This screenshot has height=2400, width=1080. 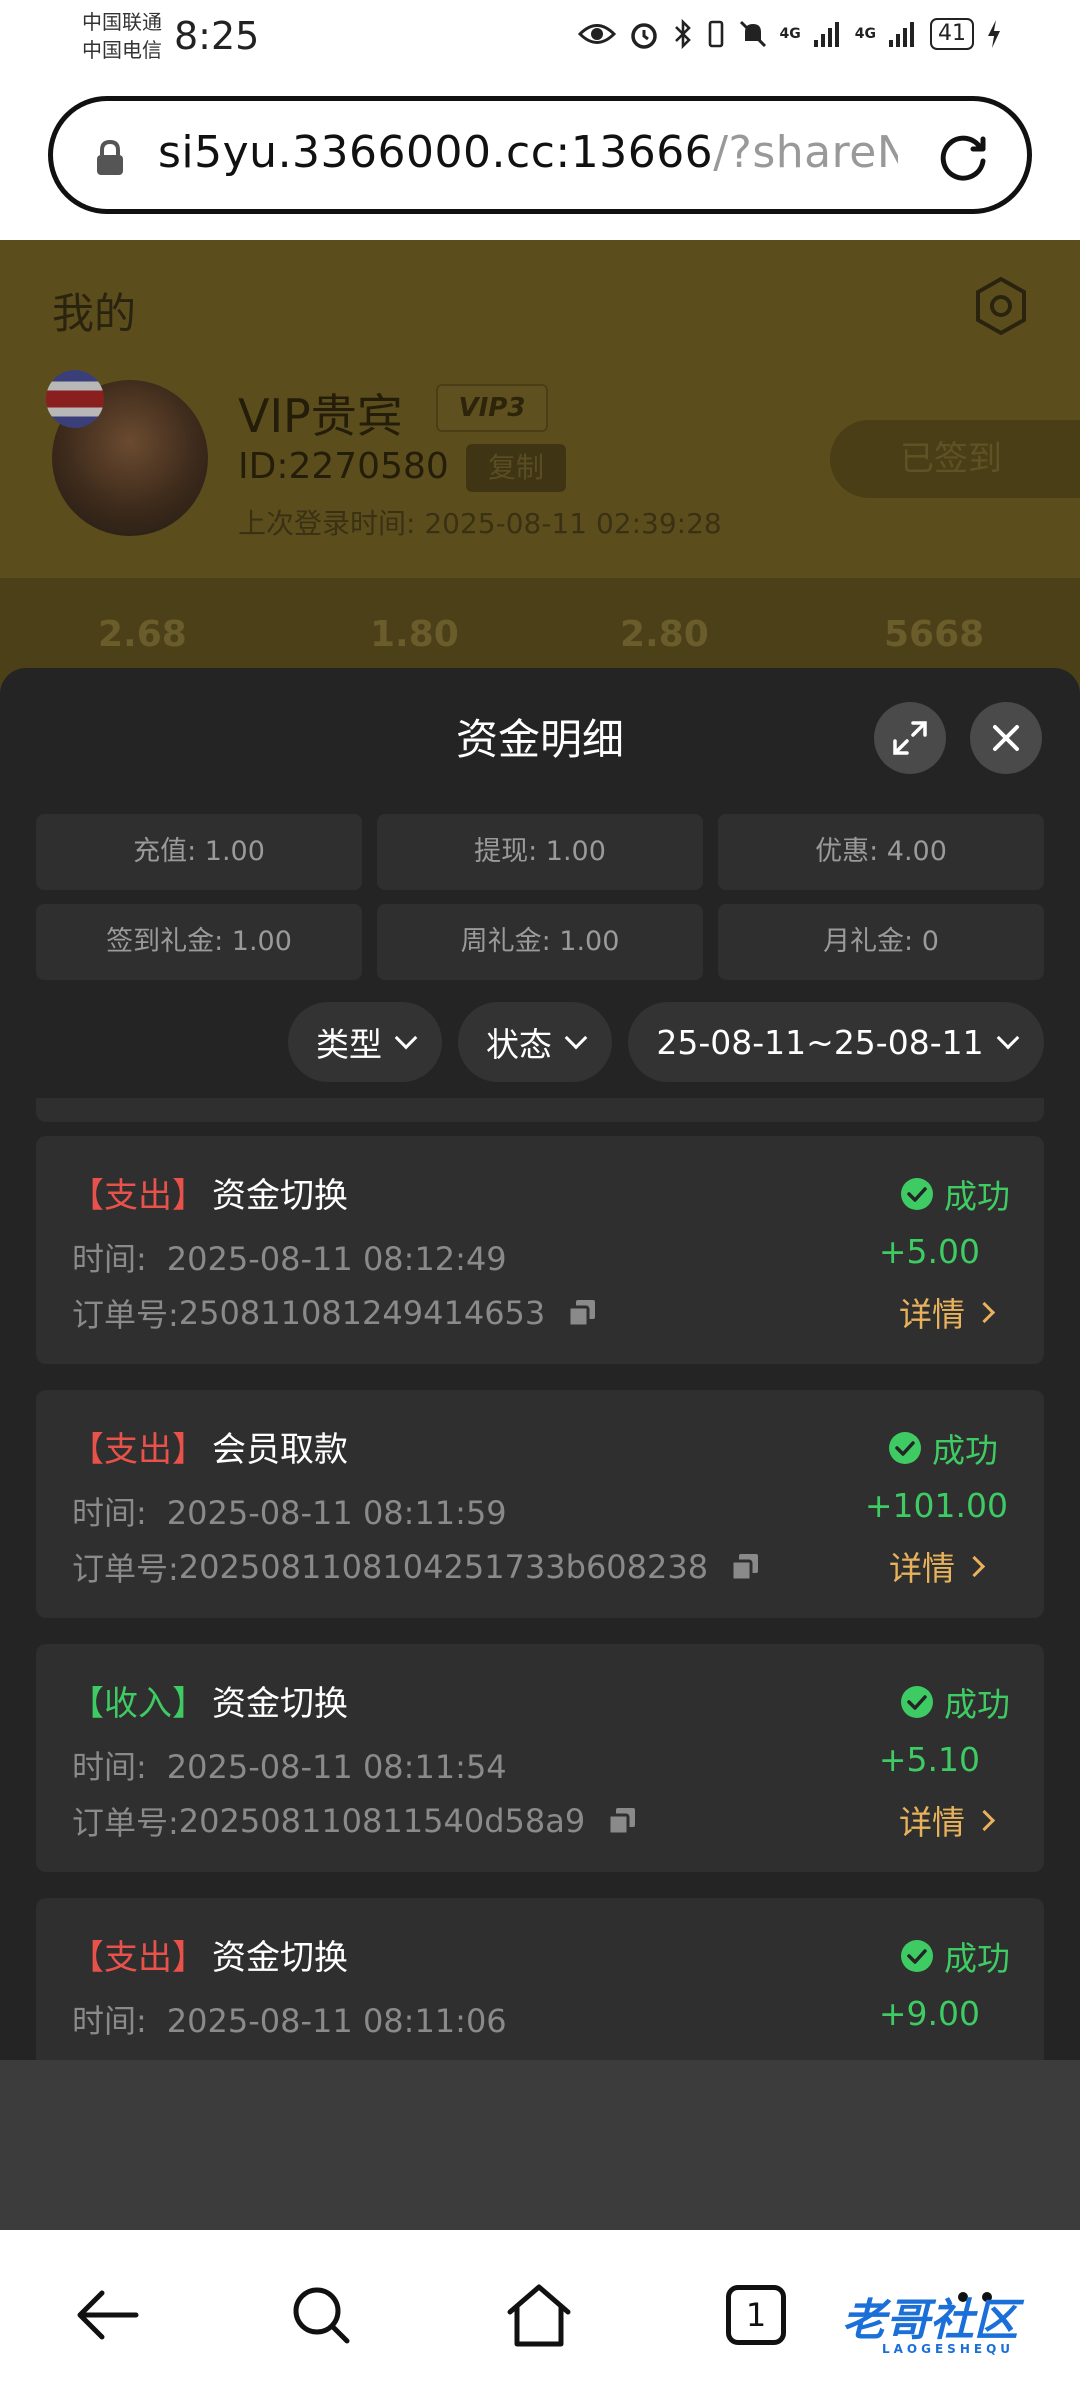 I want to click on record-amount: +5.10, so click(x=929, y=1759).